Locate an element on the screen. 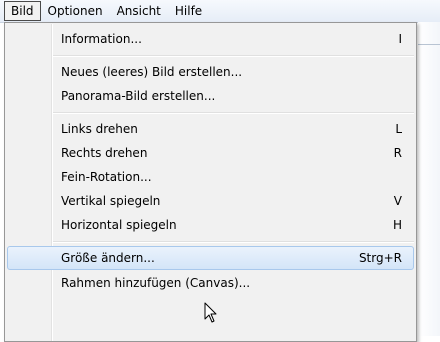  menubar-hilfe: Hilfe is located at coordinates (188, 11).